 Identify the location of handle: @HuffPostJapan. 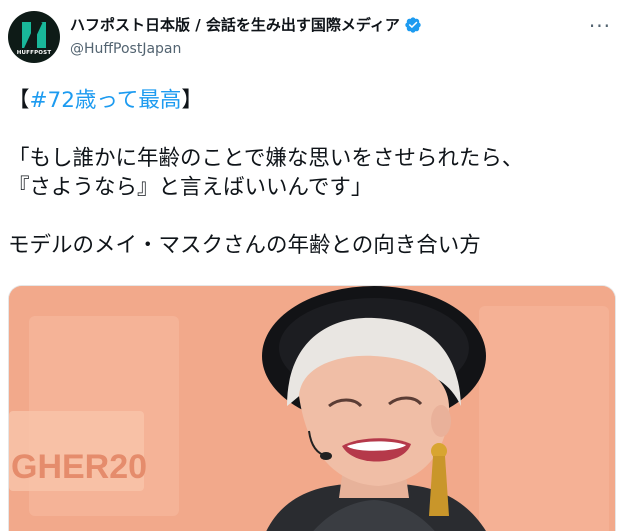
(246, 49).